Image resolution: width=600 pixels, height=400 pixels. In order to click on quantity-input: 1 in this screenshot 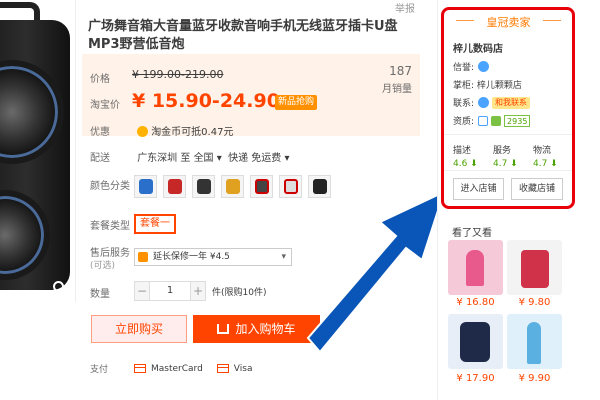, I will do `click(170, 291)`.